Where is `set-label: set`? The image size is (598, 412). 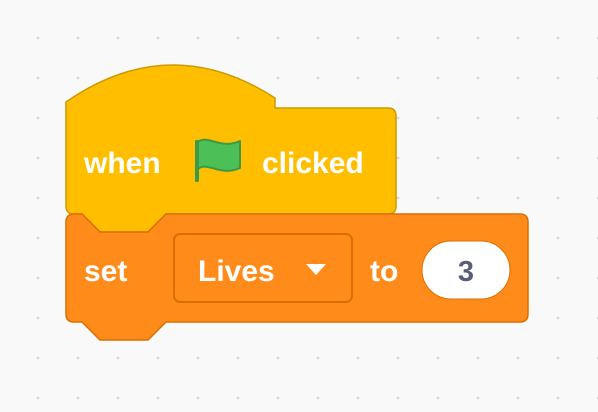 set-label: set is located at coordinates (105, 271).